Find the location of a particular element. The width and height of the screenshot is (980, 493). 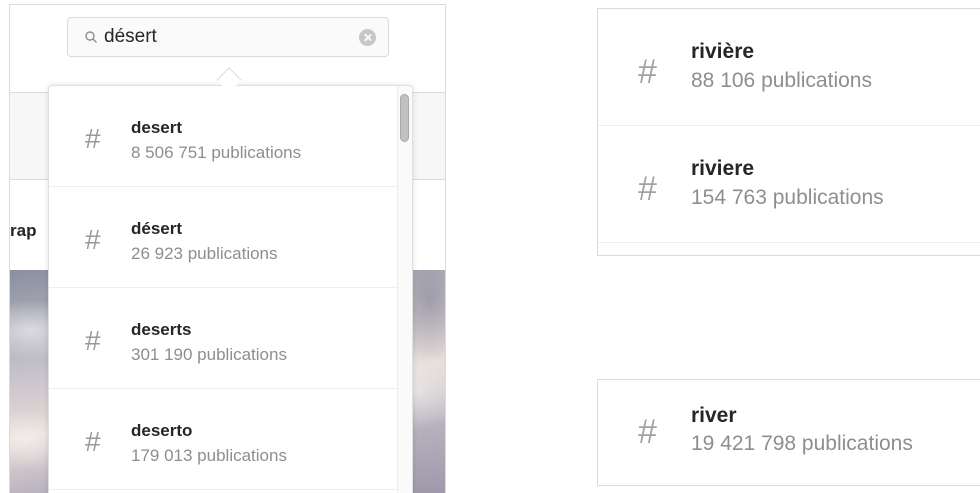

search-input: désert is located at coordinates (228, 37).